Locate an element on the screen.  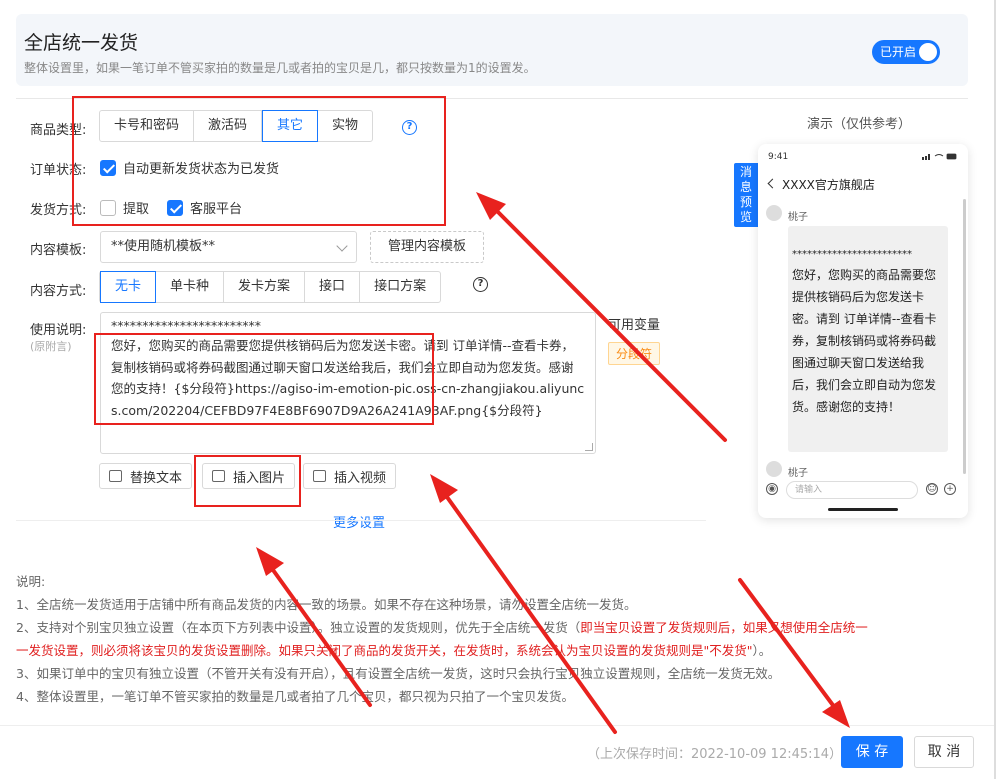
insert-image-button: 插入图片 is located at coordinates (249, 476).